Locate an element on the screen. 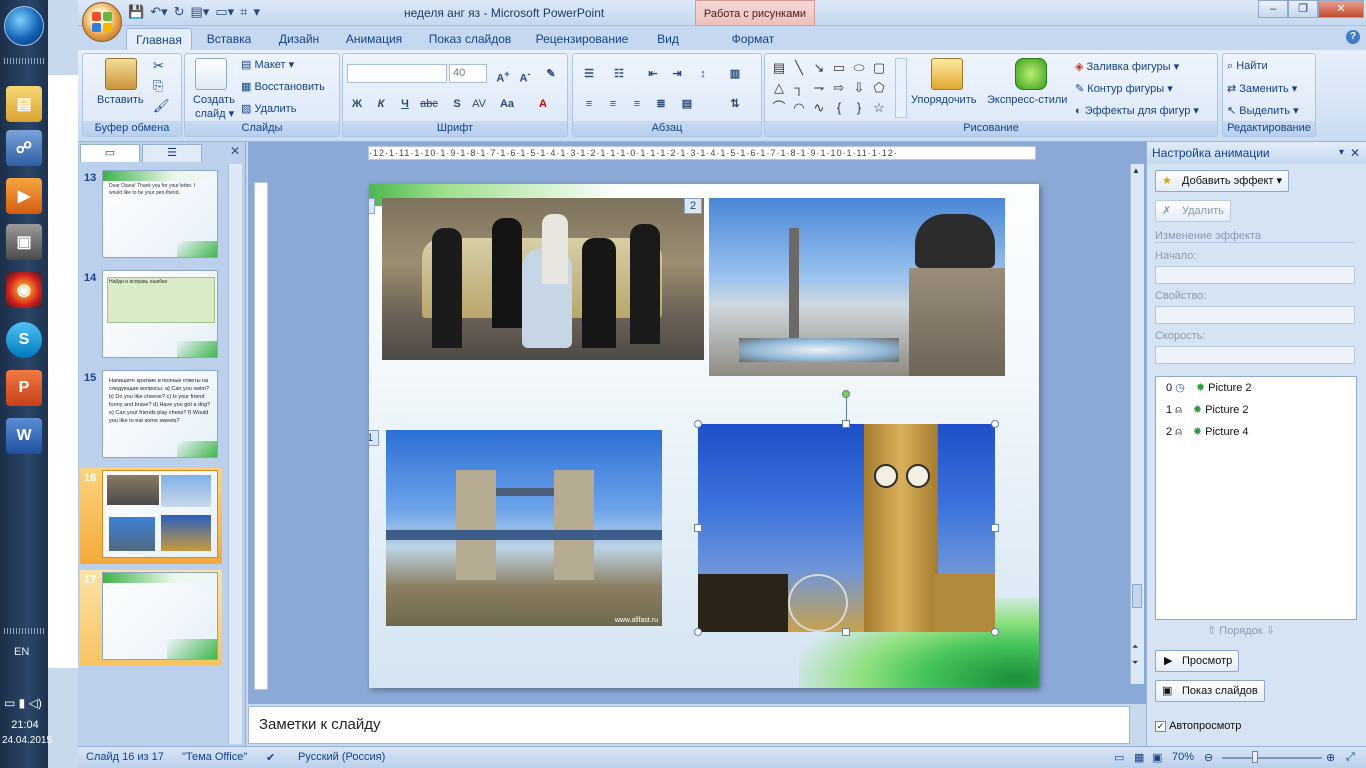 The width and height of the screenshot is (1366, 768). tray-icons: ▭ ▮ ◁) is located at coordinates (23, 703).